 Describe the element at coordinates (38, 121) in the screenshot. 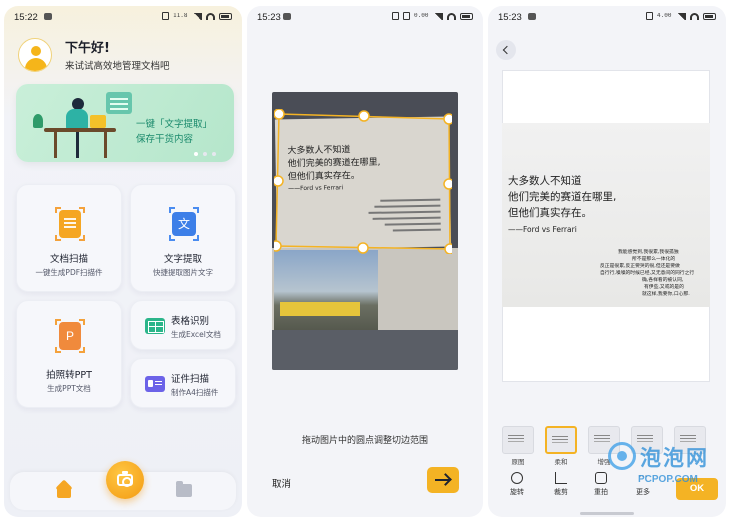

I see `plant-illustration` at that location.